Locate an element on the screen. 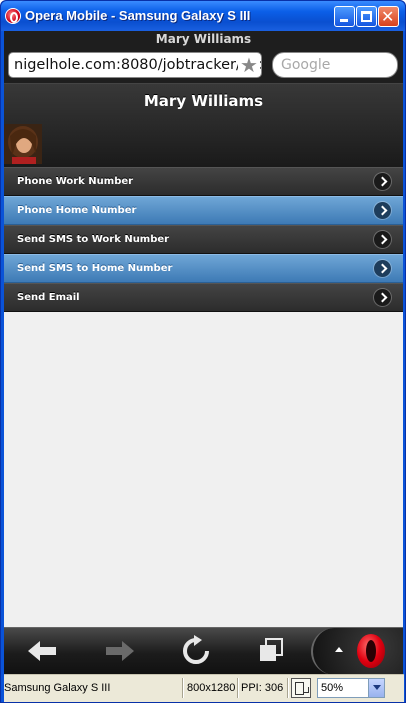 This screenshot has height=703, width=406. up-arrow-icon is located at coordinates (339, 649).